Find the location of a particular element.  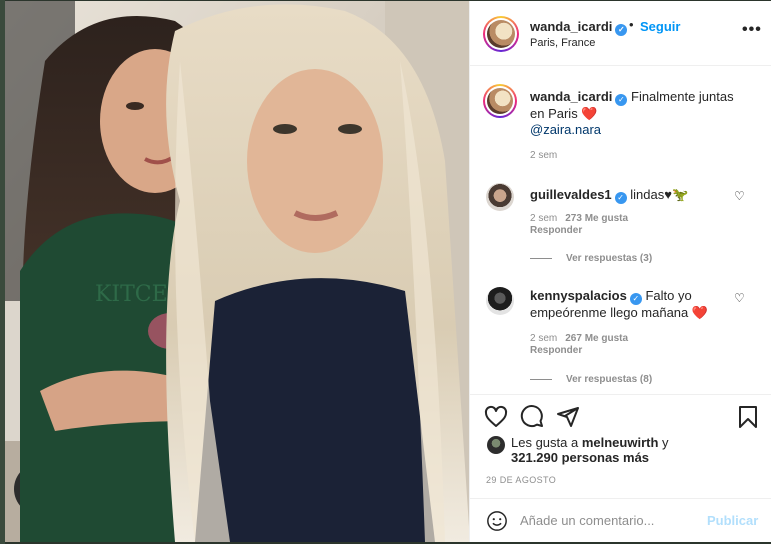

comment-body: guillevaldes1 ✓ lindas♥🦖 is located at coordinates (627, 195).